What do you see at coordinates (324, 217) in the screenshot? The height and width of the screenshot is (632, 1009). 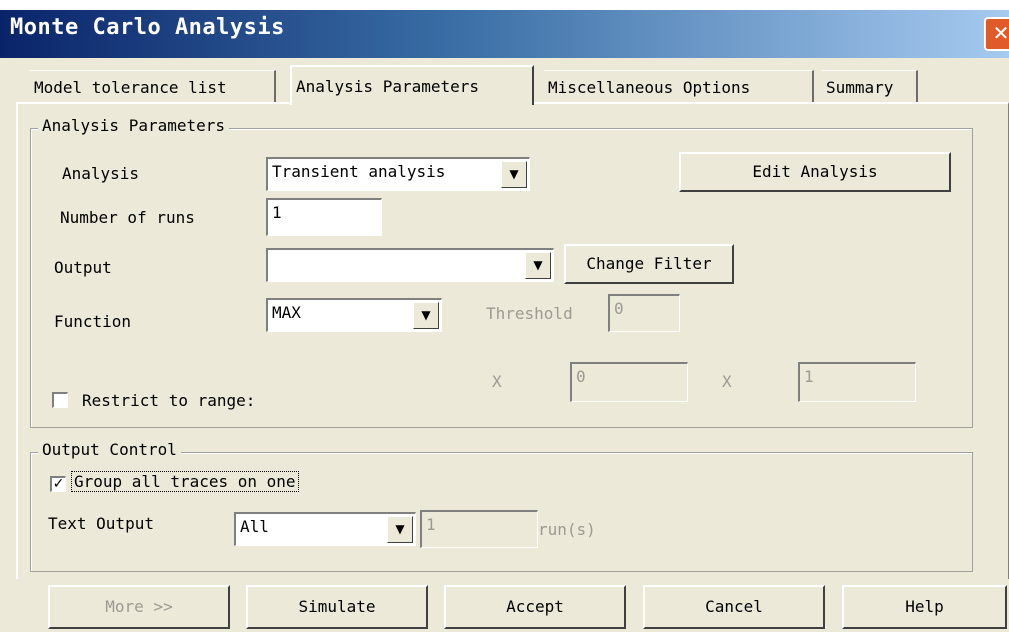 I see `number-of-runs-input: 1` at bounding box center [324, 217].